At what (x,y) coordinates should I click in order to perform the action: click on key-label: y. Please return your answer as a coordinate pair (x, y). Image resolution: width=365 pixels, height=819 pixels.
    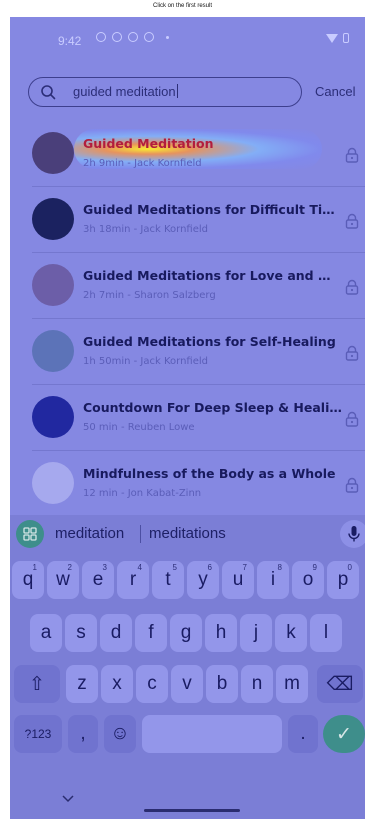
    Looking at the image, I should click on (203, 579).